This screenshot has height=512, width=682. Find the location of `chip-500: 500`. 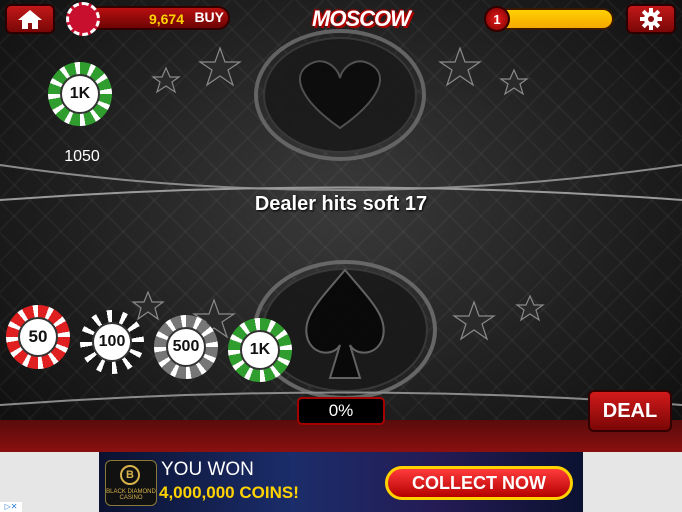

chip-500: 500 is located at coordinates (186, 347).